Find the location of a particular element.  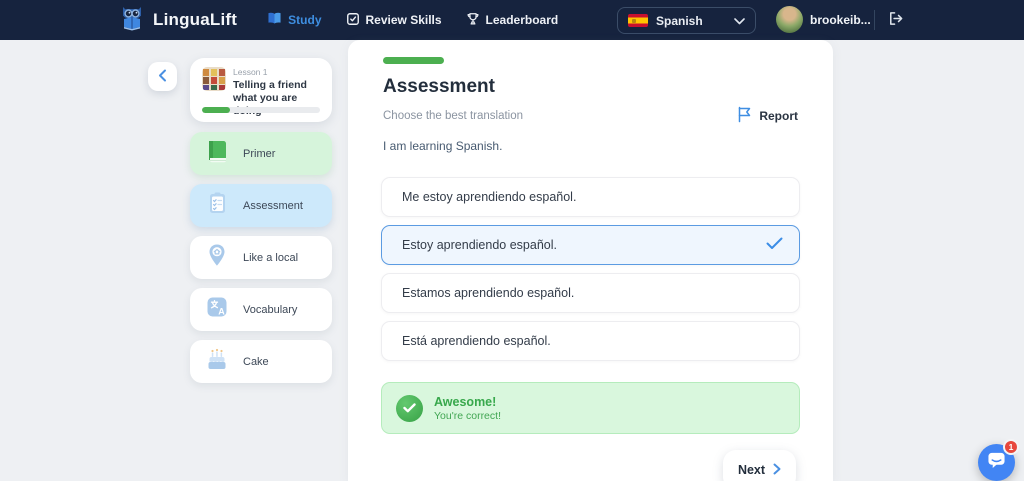

answer-option: Está aprendiendo español. is located at coordinates (590, 341).